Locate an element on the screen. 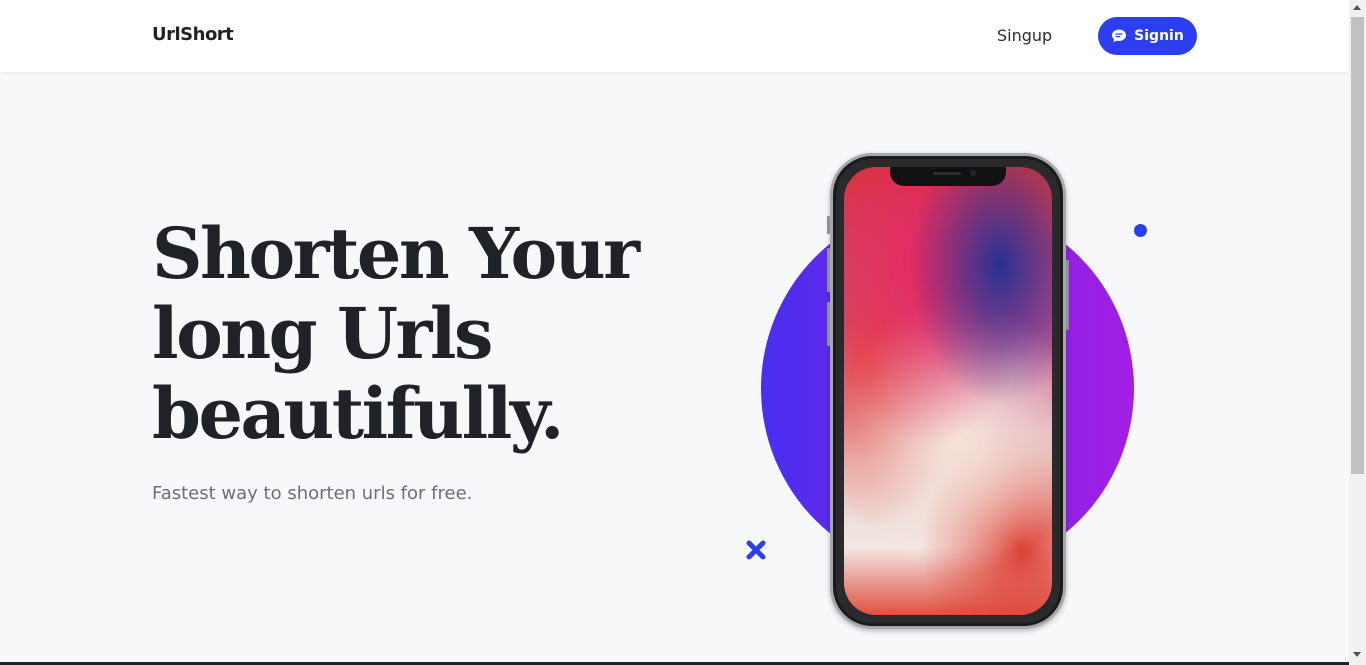 Image resolution: width=1366 pixels, height=665 pixels. navbar: UrlShort Singup Signin is located at coordinates (674, 36).